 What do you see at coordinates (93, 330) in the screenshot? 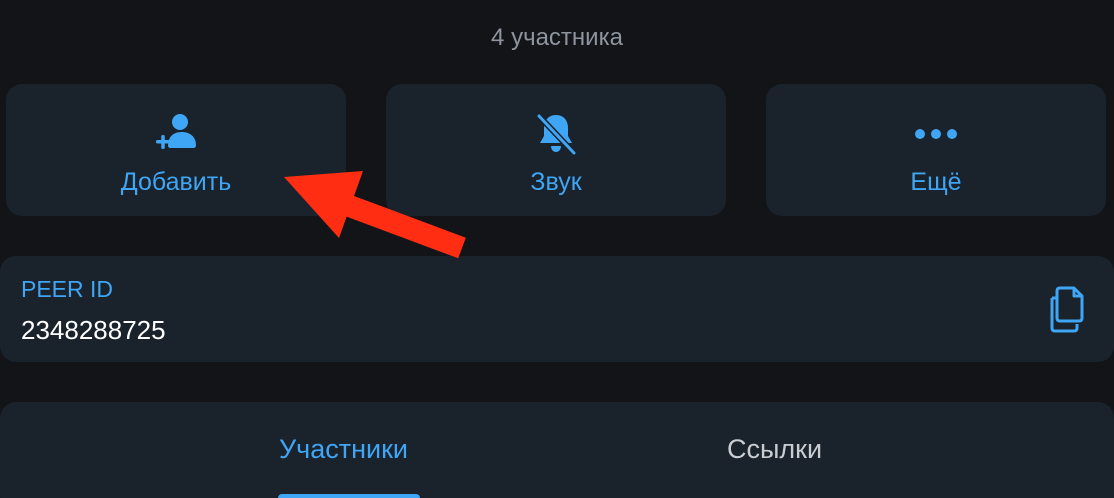
I see `peer-id-value: 2348288725` at bounding box center [93, 330].